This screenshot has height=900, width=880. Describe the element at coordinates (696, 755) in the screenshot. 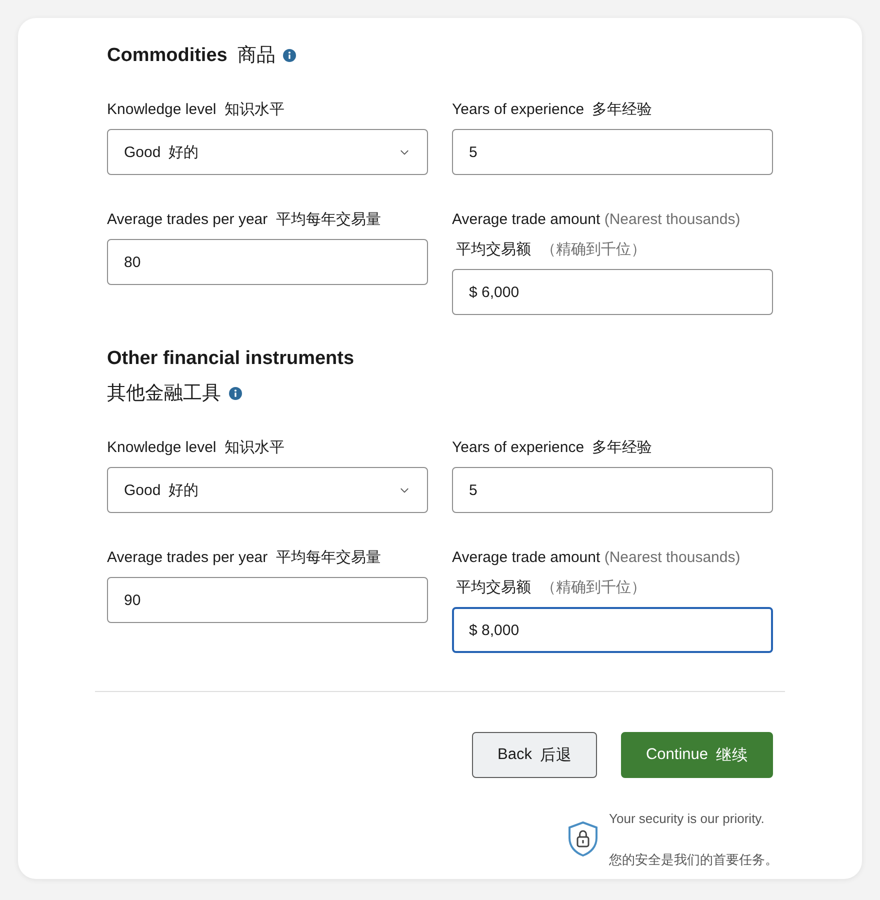

I see `continue-button: Continue 继续` at that location.